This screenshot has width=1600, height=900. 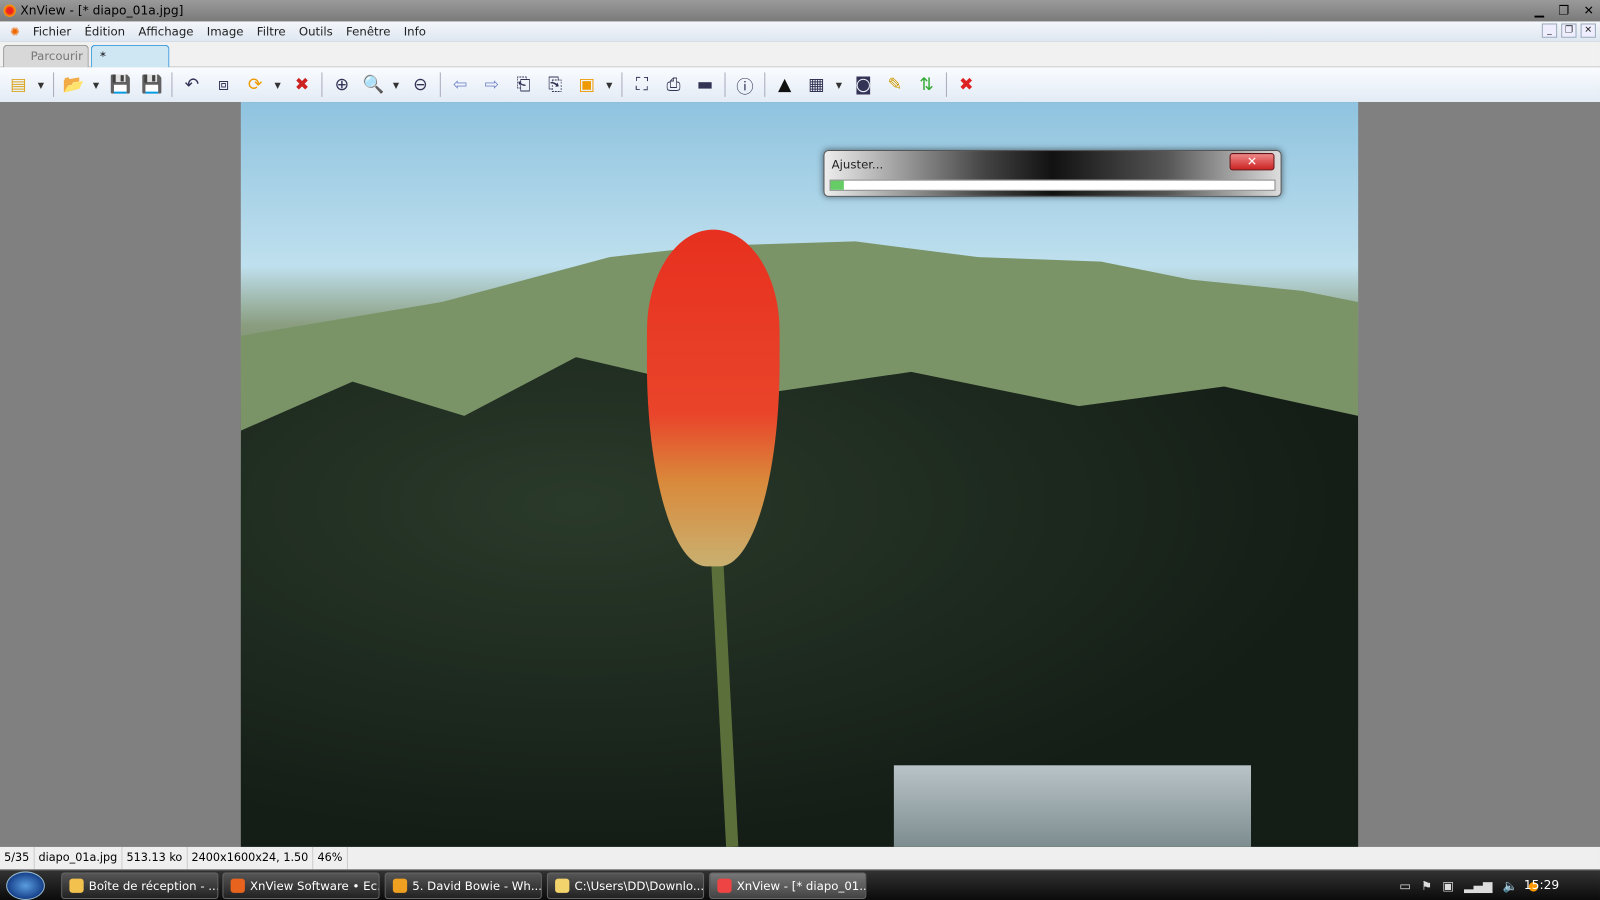 I want to click on slideshow-icon: ▣, so click(x=586, y=84).